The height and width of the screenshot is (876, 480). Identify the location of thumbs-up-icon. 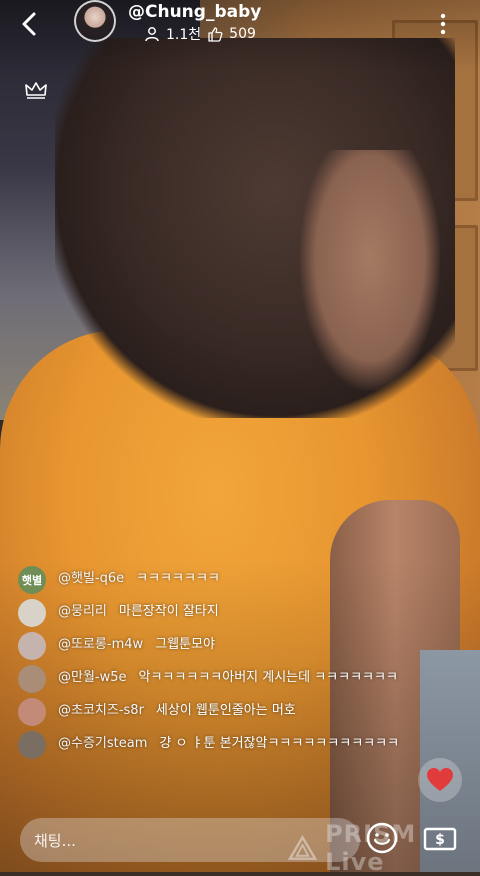
(215, 34).